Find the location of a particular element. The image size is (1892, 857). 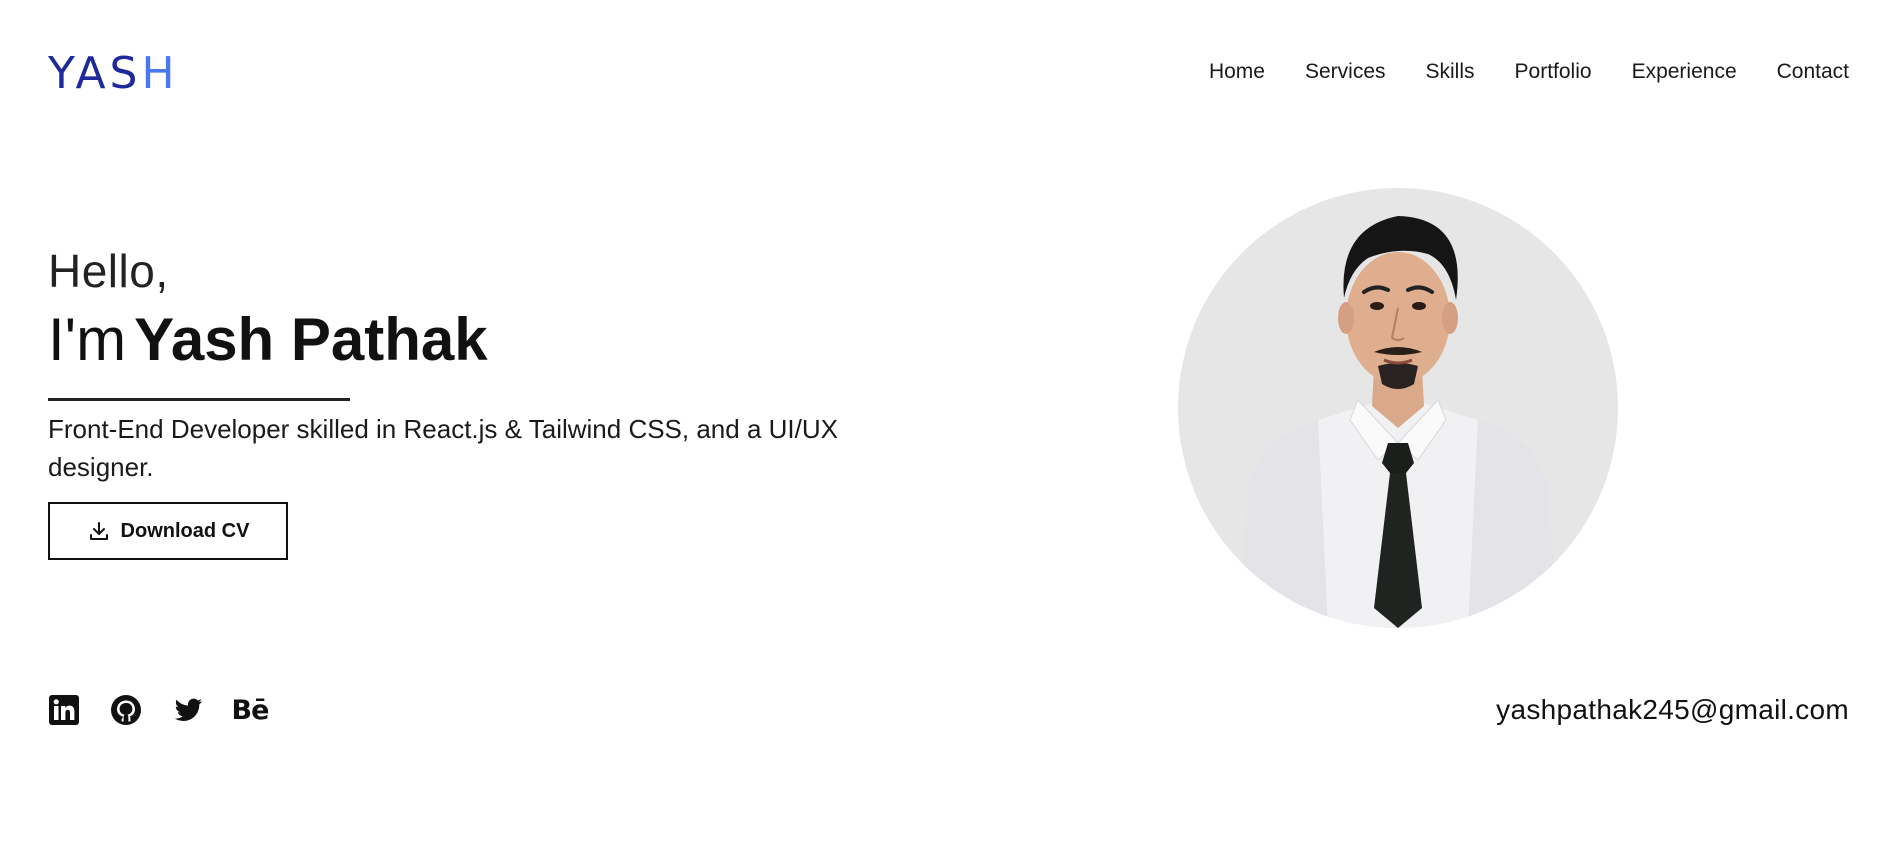

download-cv-button: Download CV is located at coordinates (168, 531).